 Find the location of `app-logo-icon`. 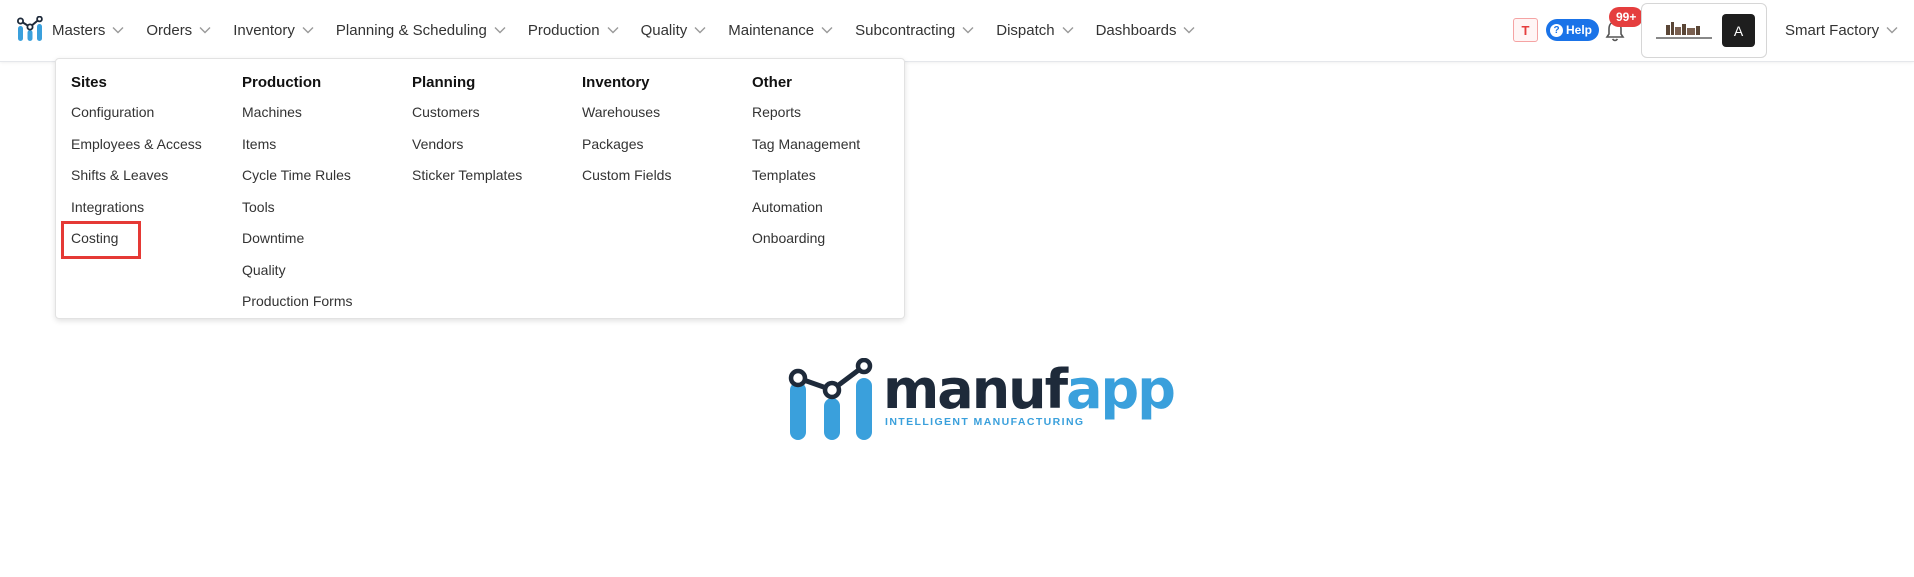

app-logo-icon is located at coordinates (30, 29).